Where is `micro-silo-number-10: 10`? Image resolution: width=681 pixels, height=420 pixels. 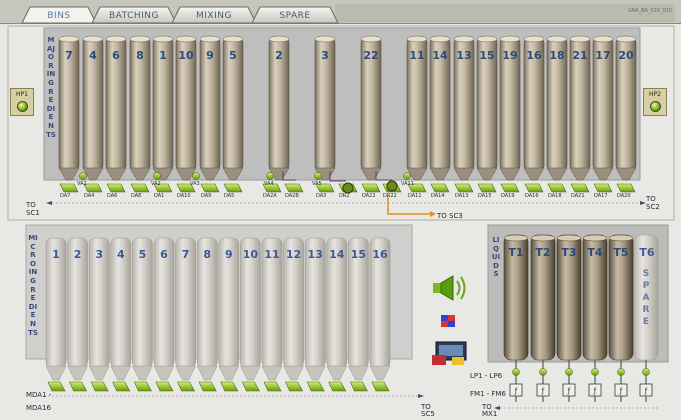 micro-silo-number-10: 10 is located at coordinates (250, 254).